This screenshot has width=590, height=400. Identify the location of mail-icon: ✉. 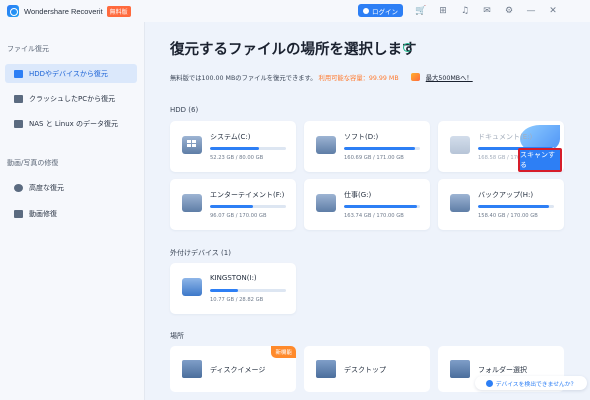
(487, 11).